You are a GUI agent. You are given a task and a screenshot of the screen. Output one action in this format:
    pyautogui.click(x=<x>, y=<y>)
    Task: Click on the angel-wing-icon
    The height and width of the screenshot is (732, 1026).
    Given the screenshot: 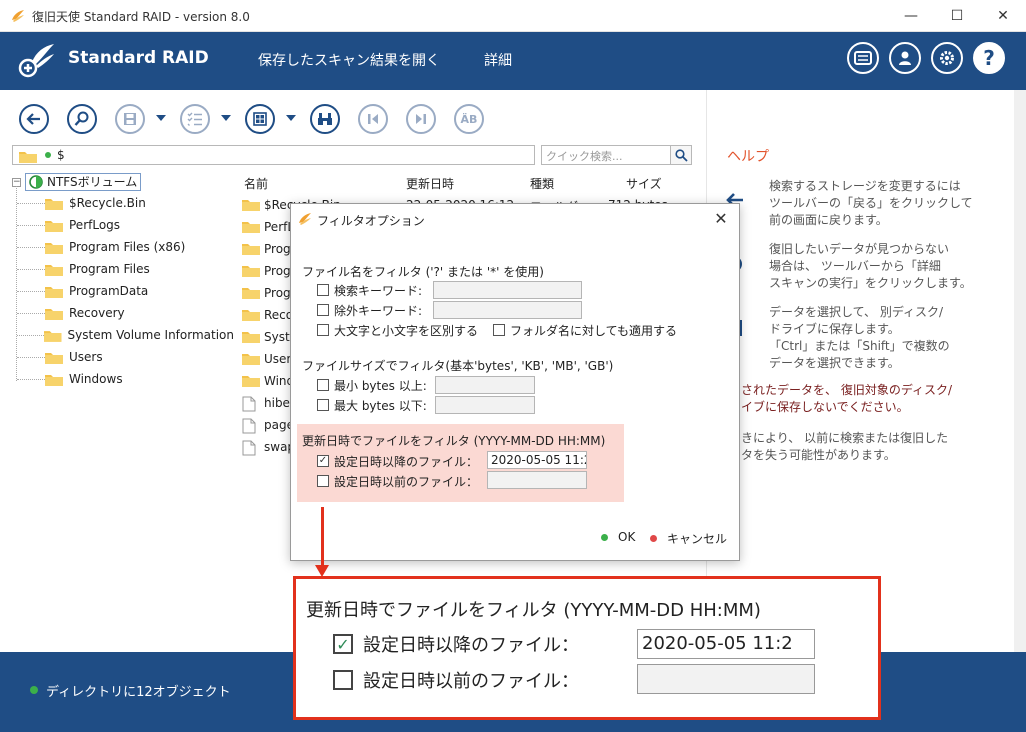 What is the action you would take?
    pyautogui.click(x=305, y=219)
    